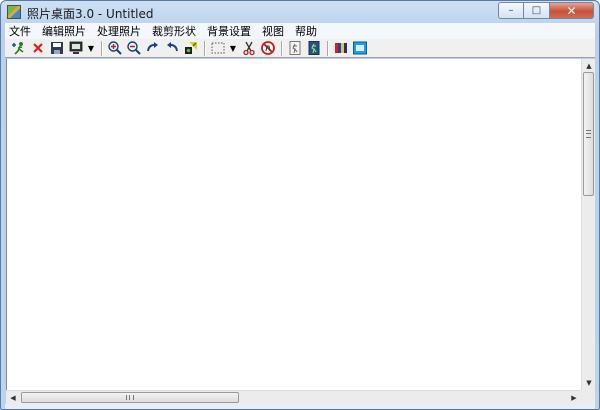 The width and height of the screenshot is (600, 410). I want to click on rotate-left-button, so click(172, 48).